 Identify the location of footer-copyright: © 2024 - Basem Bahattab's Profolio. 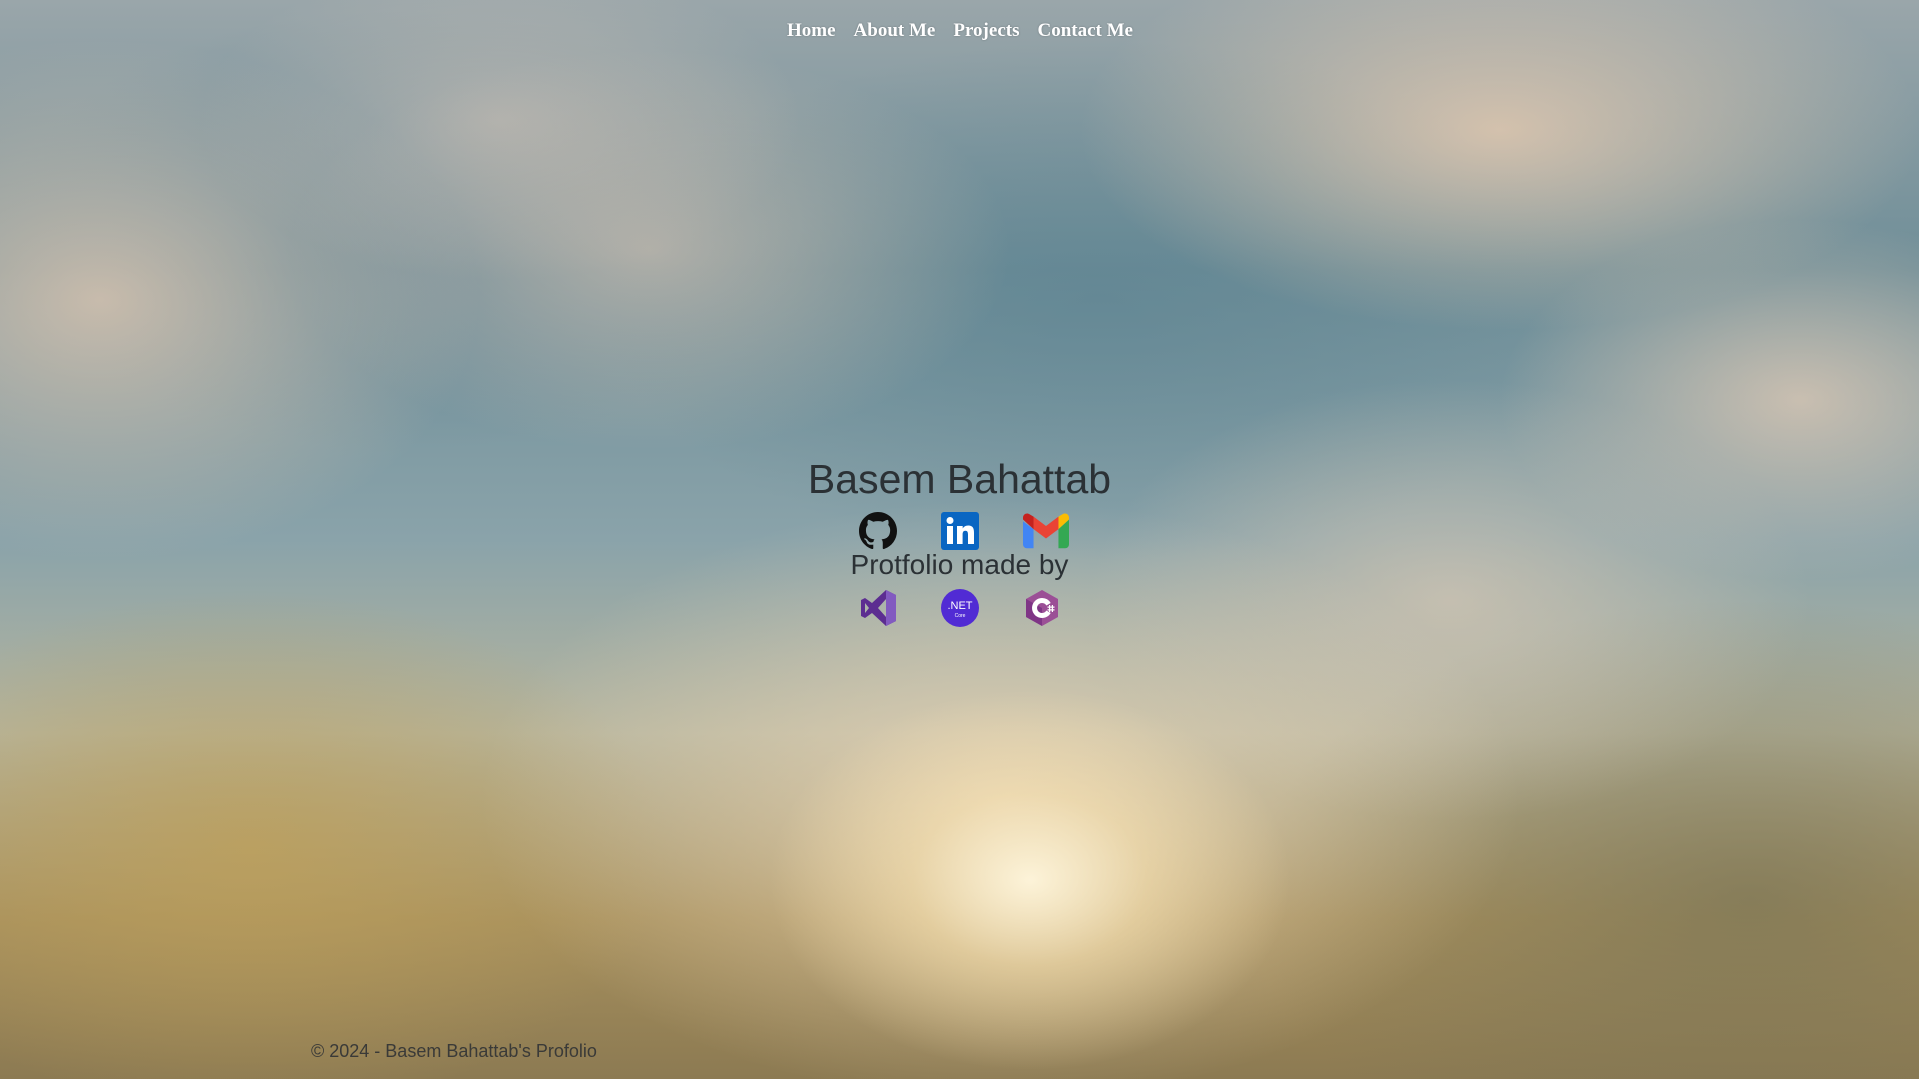
(454, 1051).